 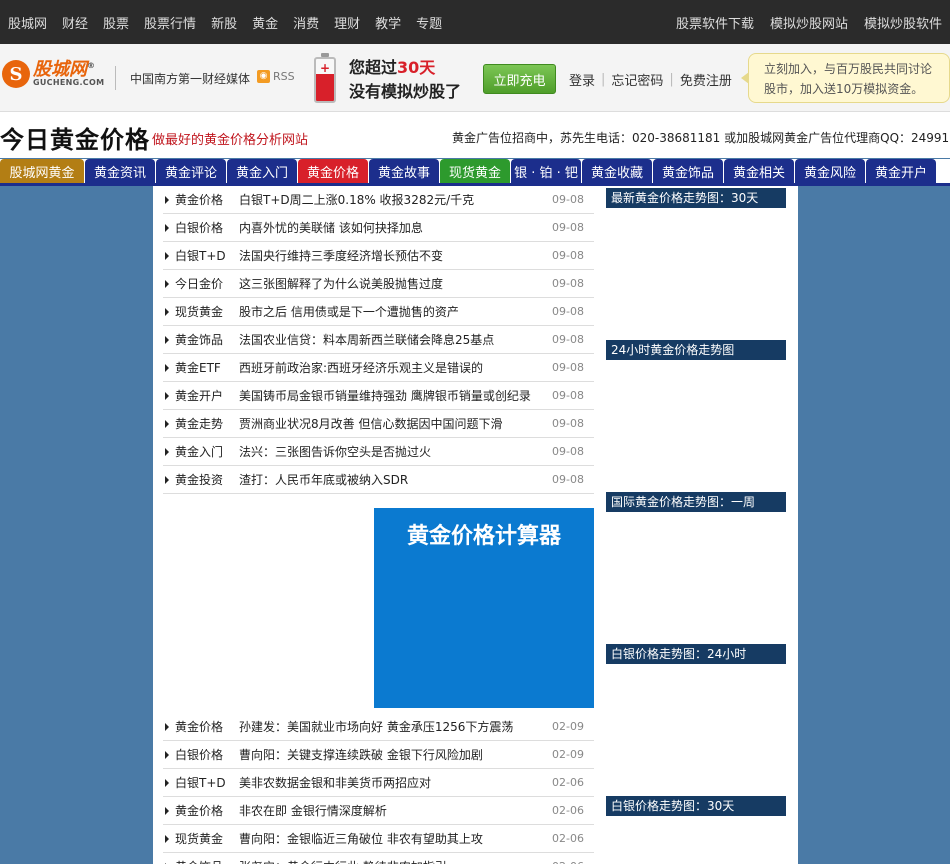 What do you see at coordinates (207, 367) in the screenshot?
I see `news-category: 黄金ETF` at bounding box center [207, 367].